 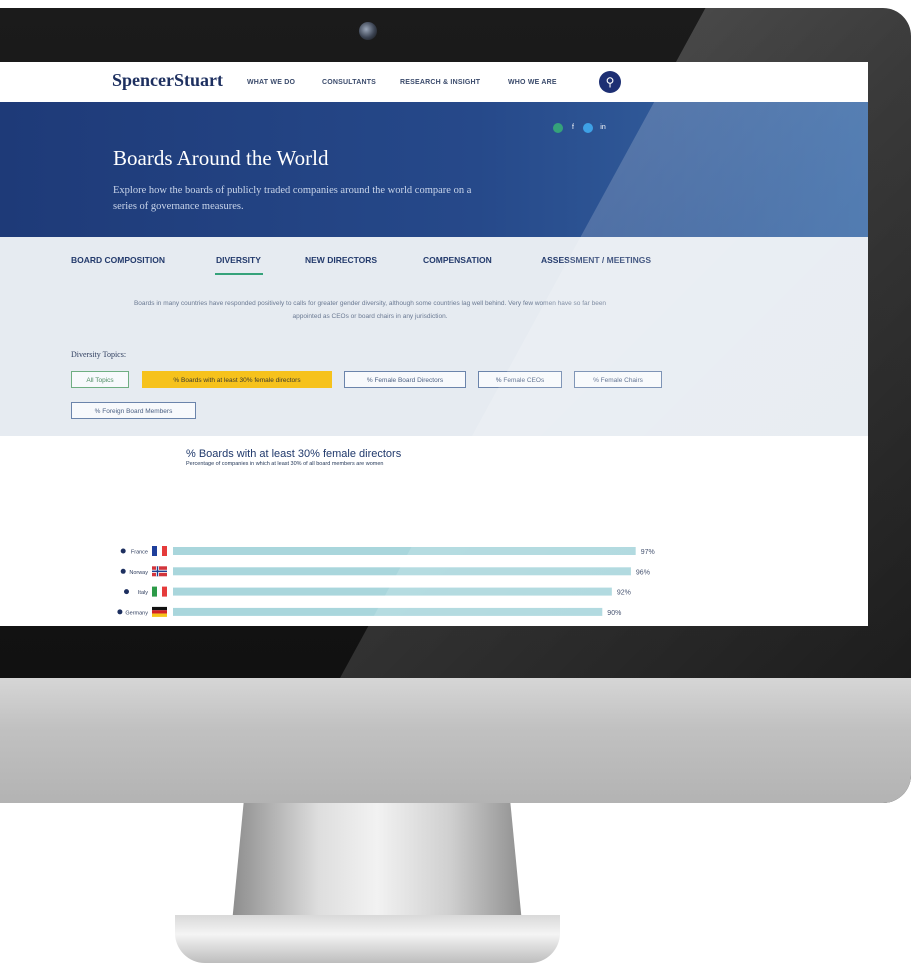 What do you see at coordinates (520, 379) in the screenshot?
I see `topic-female-ceos-button: % Female CEOs` at bounding box center [520, 379].